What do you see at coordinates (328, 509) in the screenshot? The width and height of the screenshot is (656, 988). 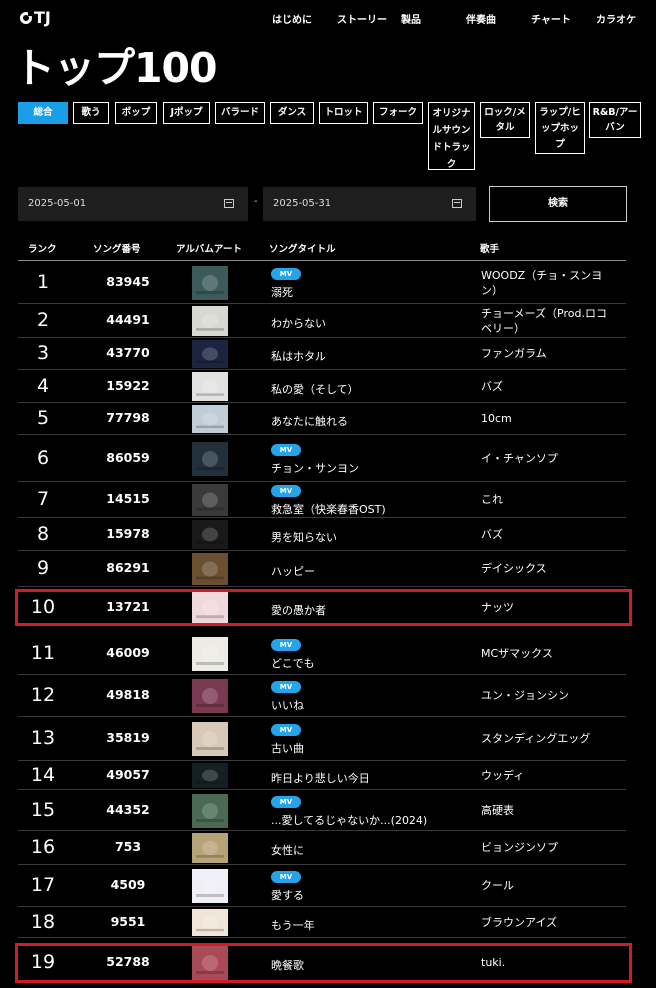 I see `song-title-cell: 救急室（快楽春香OST)` at bounding box center [328, 509].